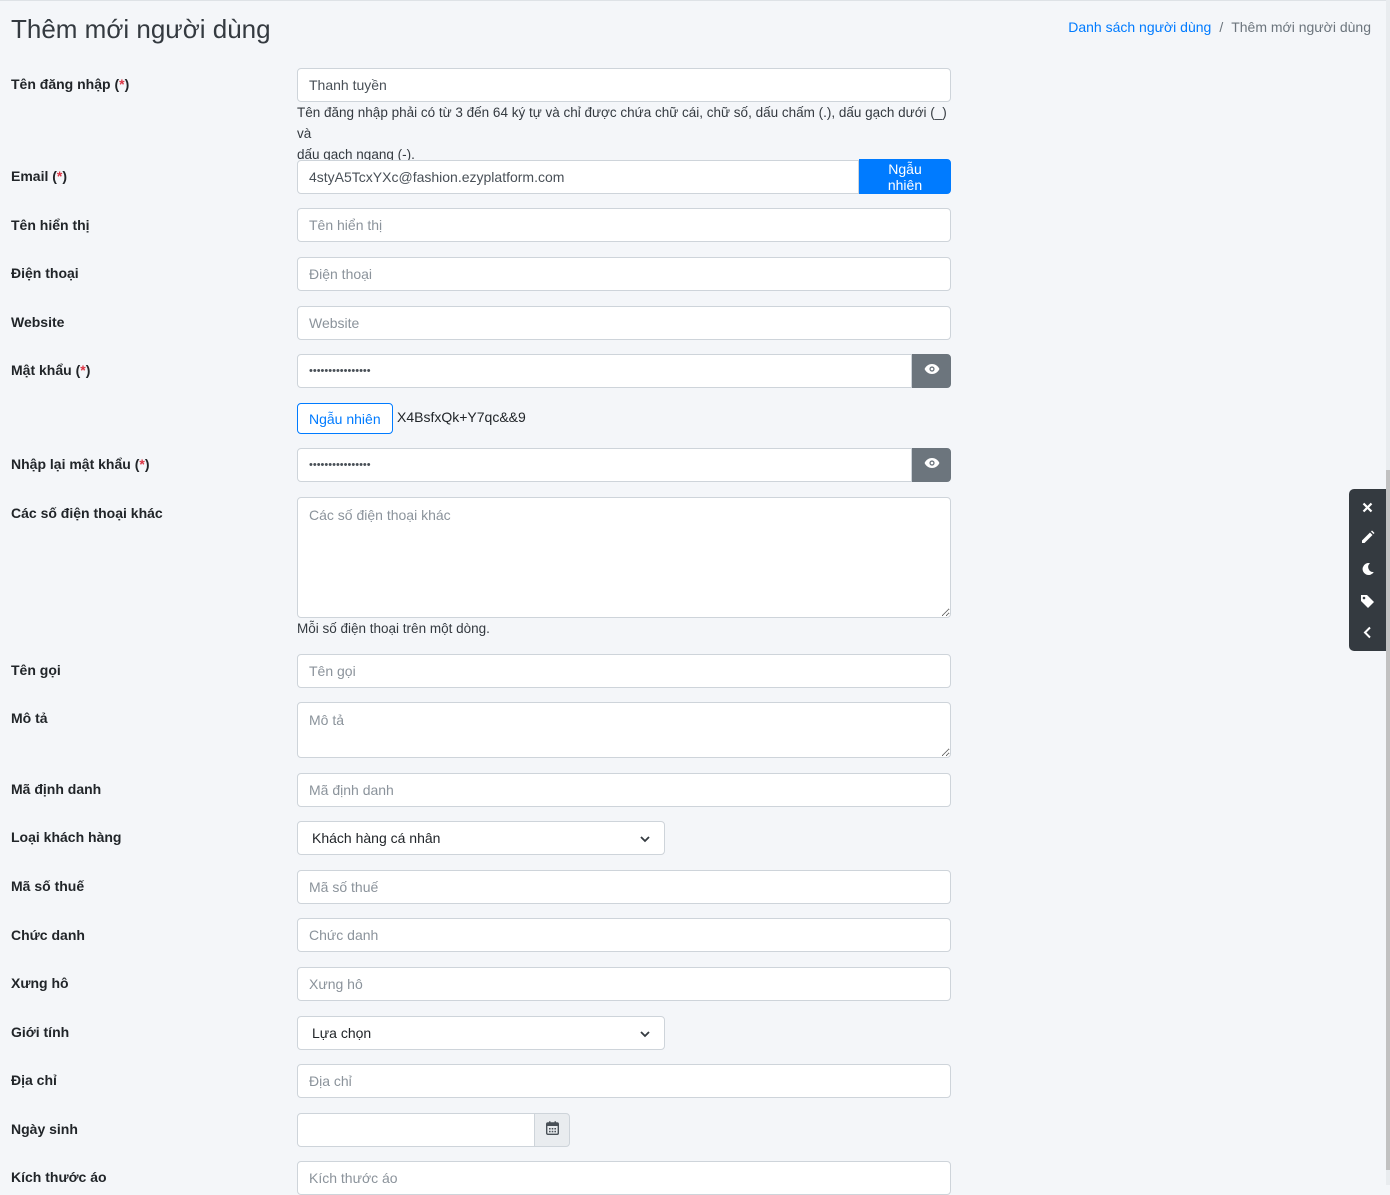 The height and width of the screenshot is (1195, 1390). What do you see at coordinates (624, 730) in the screenshot?
I see `description-textarea` at bounding box center [624, 730].